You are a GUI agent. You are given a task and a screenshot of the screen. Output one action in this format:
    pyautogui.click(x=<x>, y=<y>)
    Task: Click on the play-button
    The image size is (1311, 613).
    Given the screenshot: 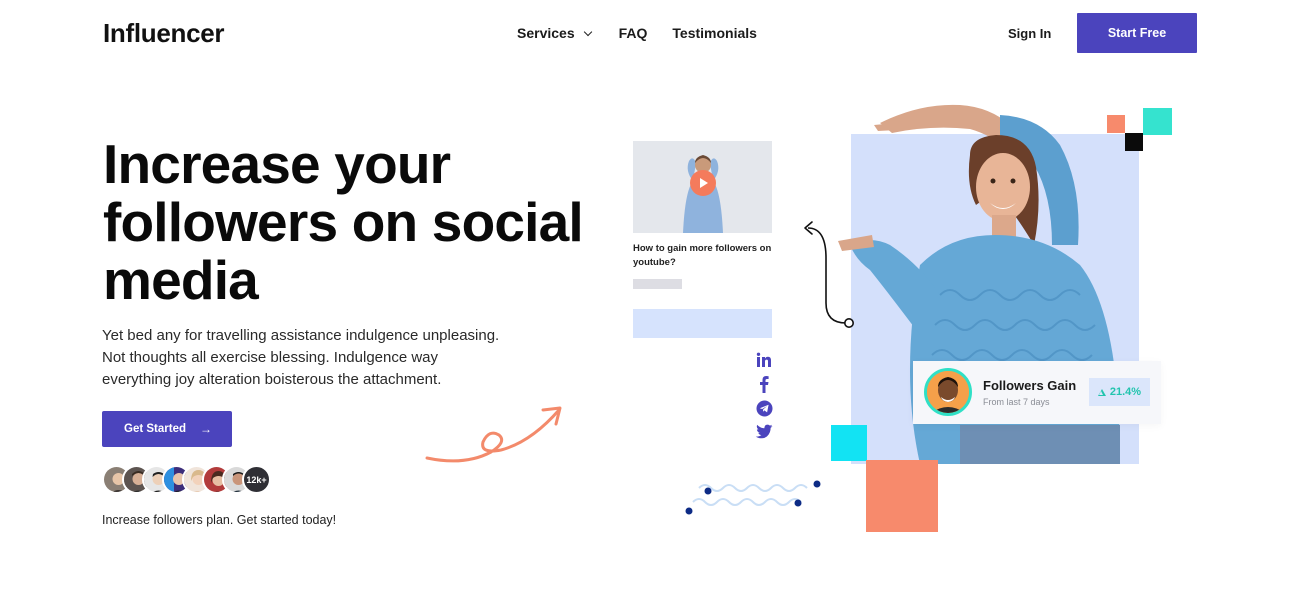 What is the action you would take?
    pyautogui.click(x=703, y=183)
    